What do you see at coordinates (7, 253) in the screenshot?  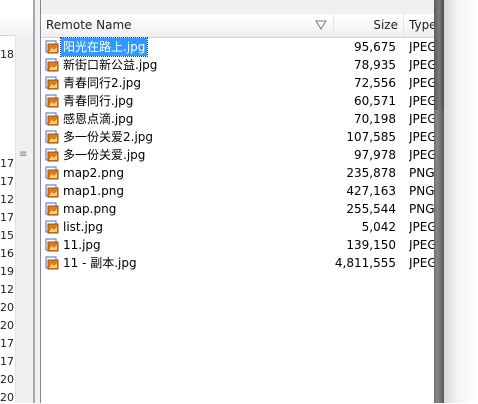 I see `local-size-value: 16` at bounding box center [7, 253].